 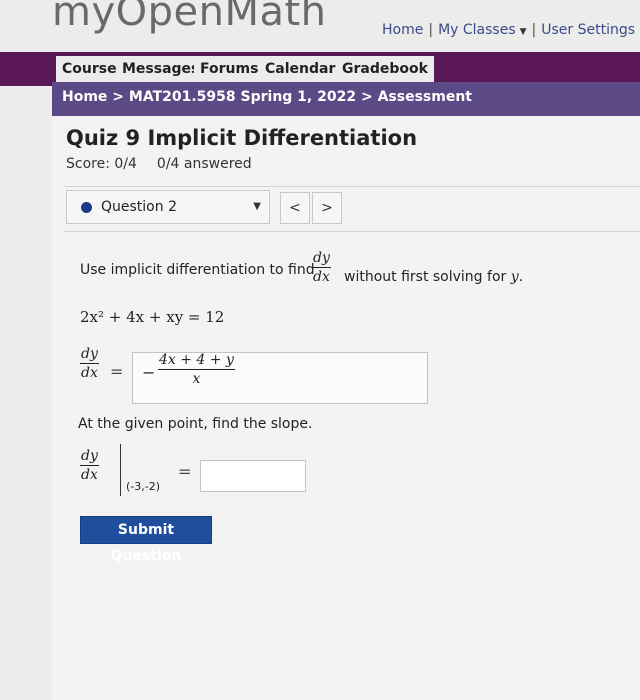 I want to click on evaluation-point: (-3,-2), so click(x=143, y=486).